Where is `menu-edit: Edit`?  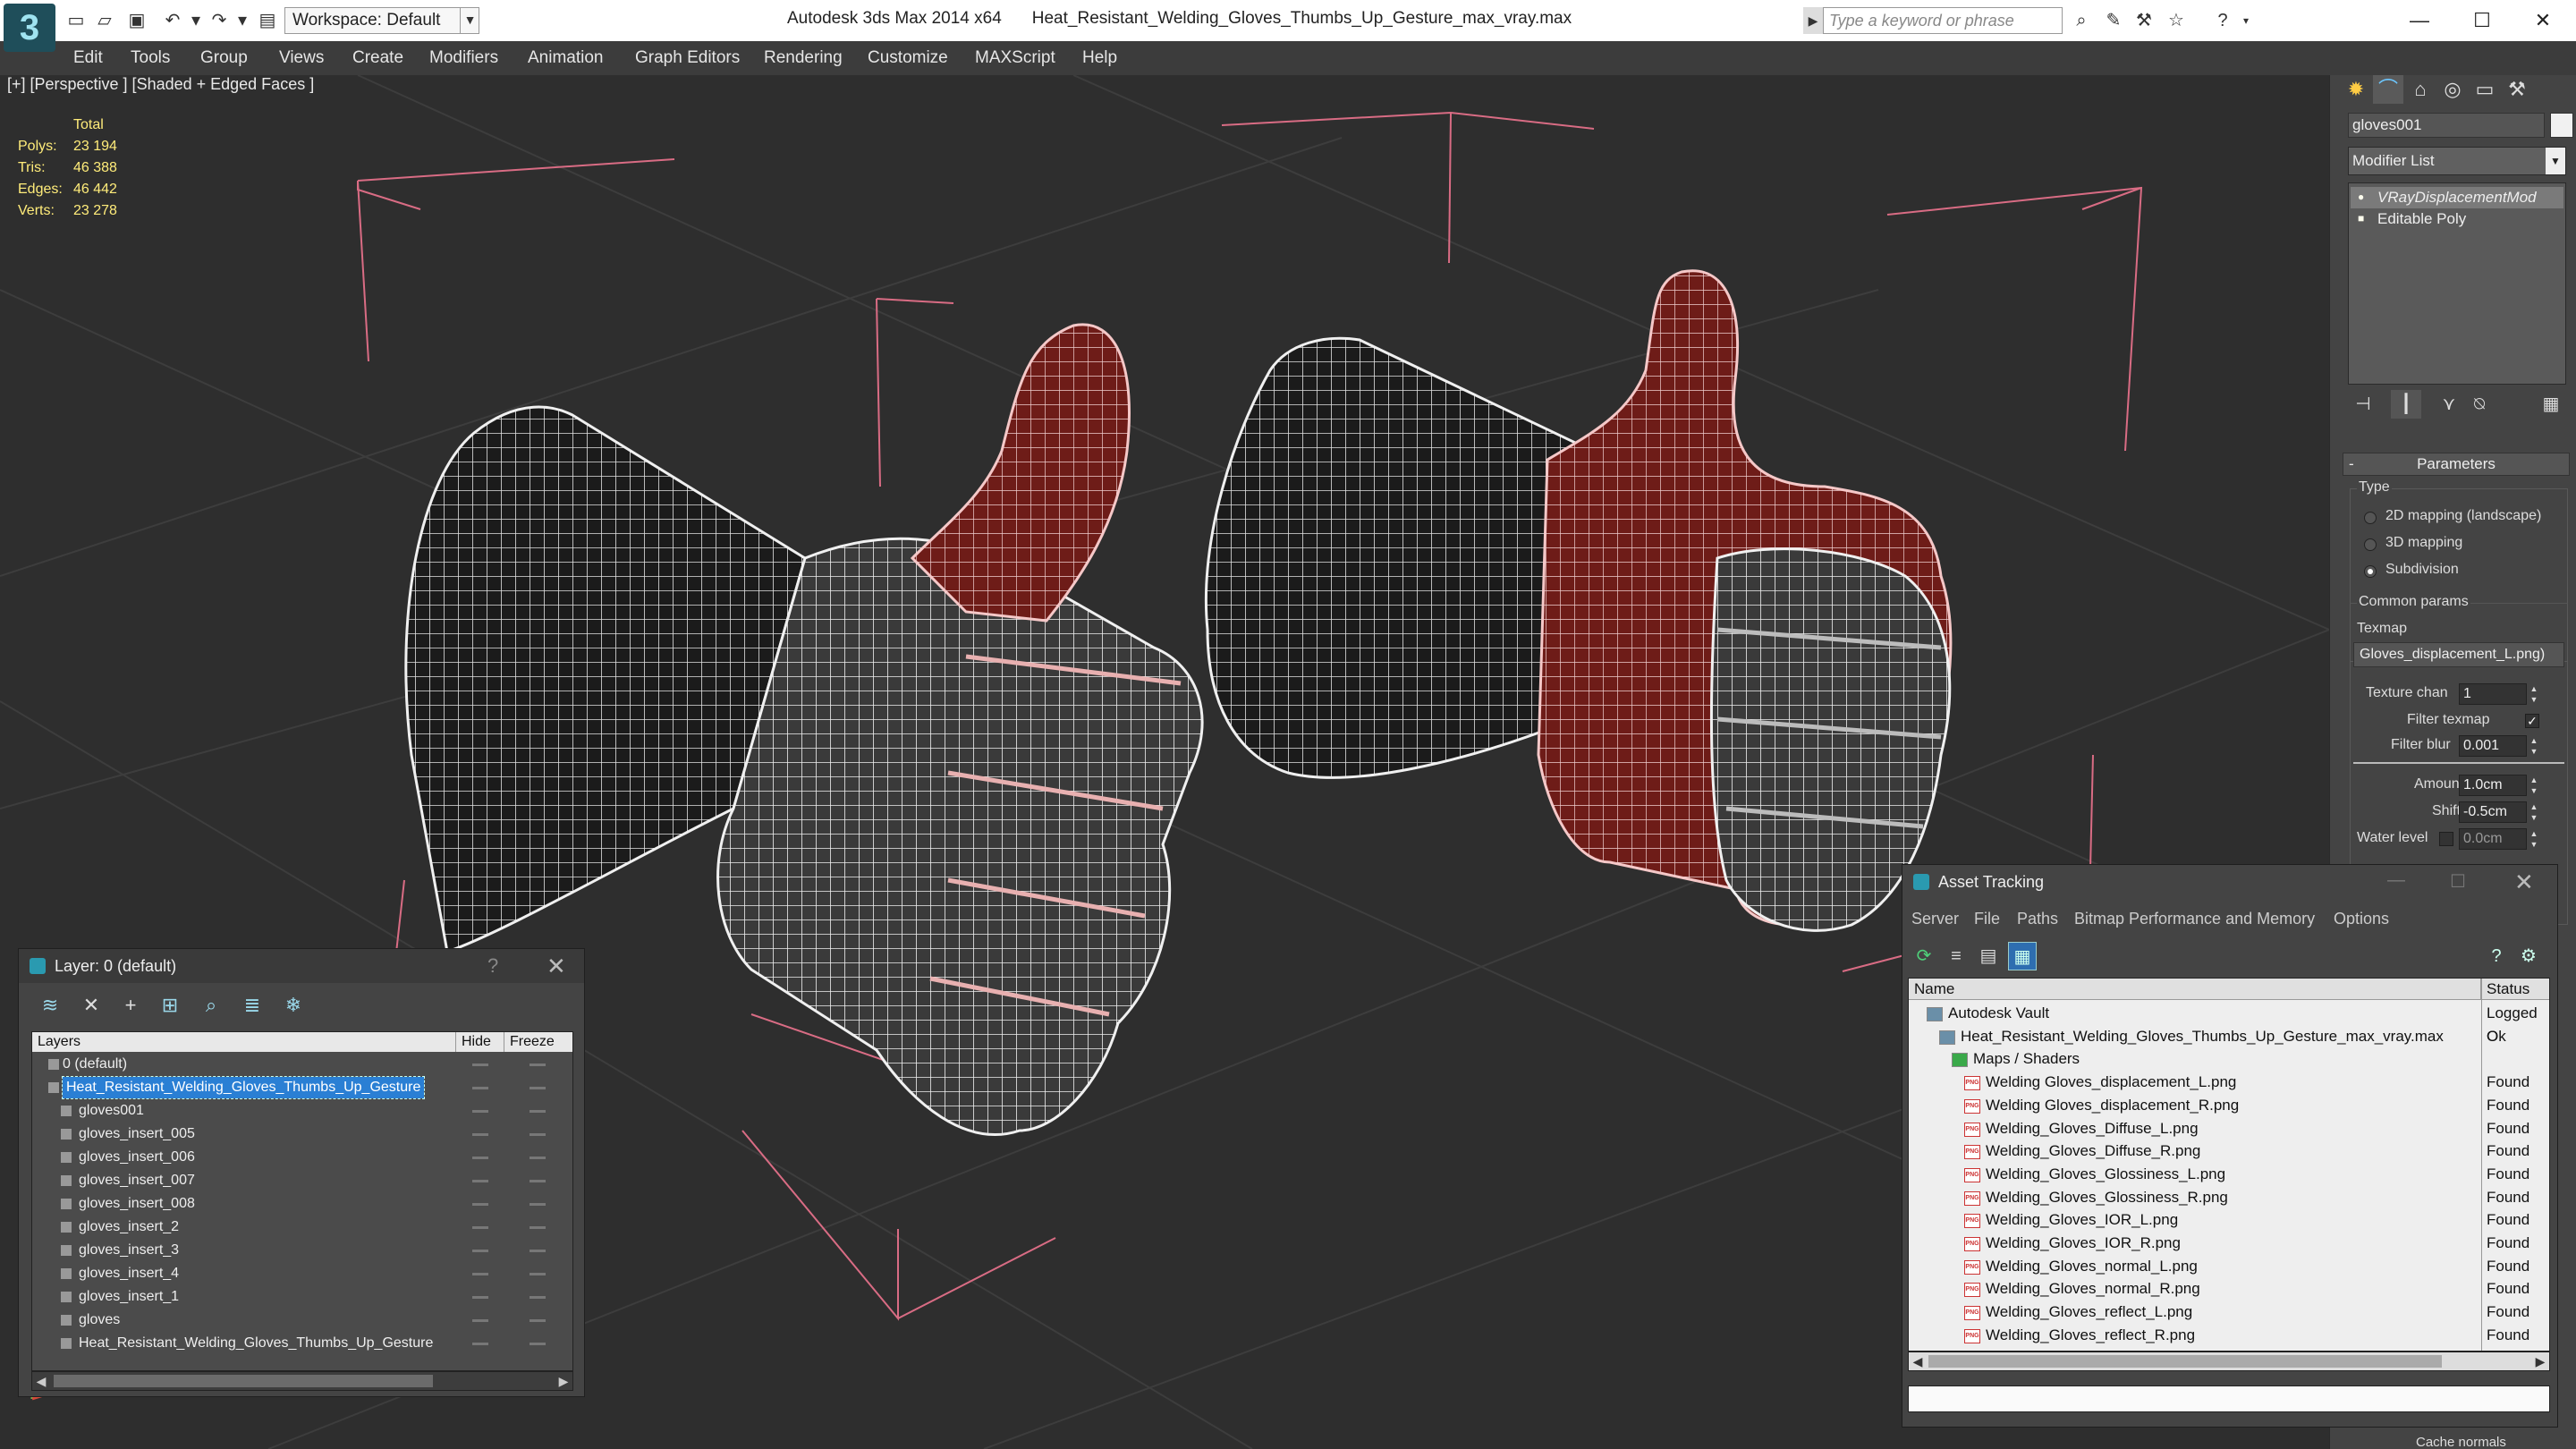 menu-edit: Edit is located at coordinates (88, 58).